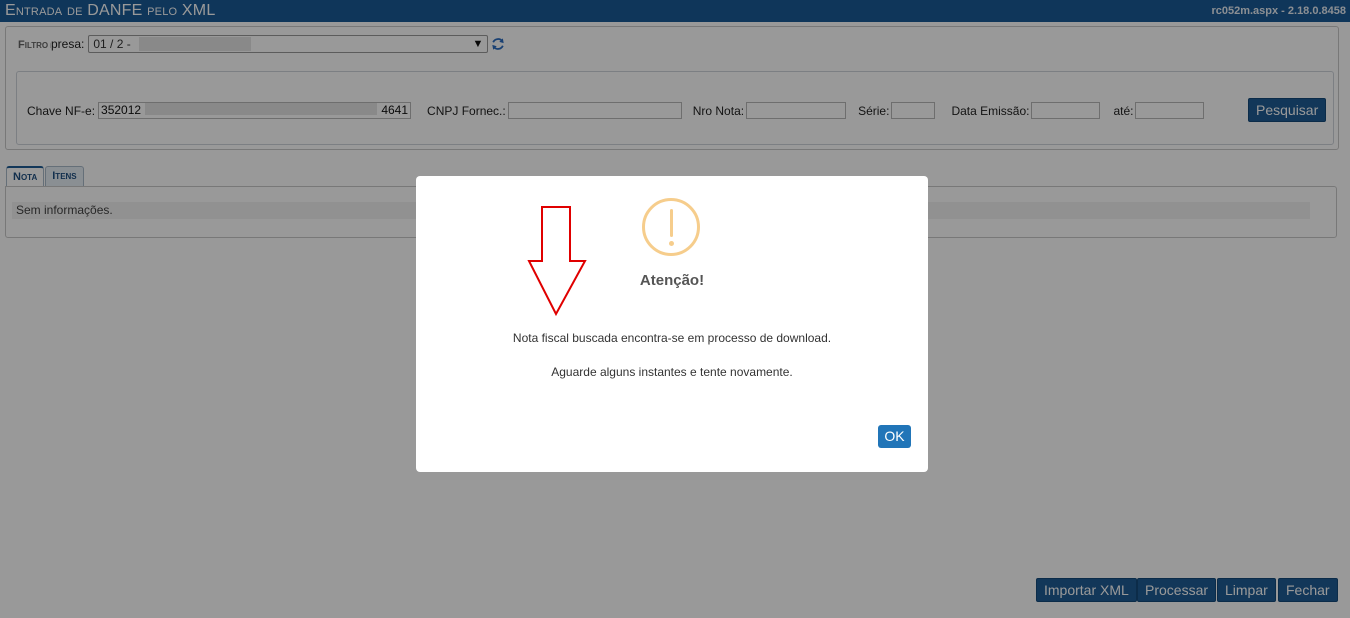 The height and width of the screenshot is (618, 1350). What do you see at coordinates (672, 280) in the screenshot?
I see `dialog-title: Atenção!` at bounding box center [672, 280].